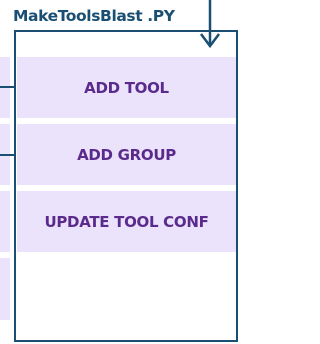 Image resolution: width=320 pixels, height=344 pixels. I want to click on diagram-title: MakeToolsBlast .PY, so click(94, 16).